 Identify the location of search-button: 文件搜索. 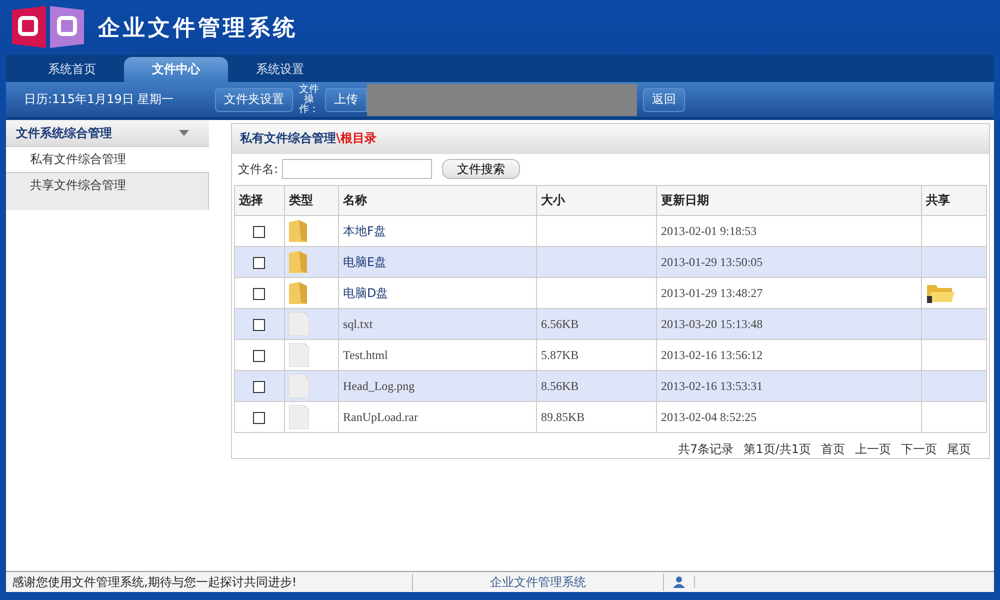
(481, 169).